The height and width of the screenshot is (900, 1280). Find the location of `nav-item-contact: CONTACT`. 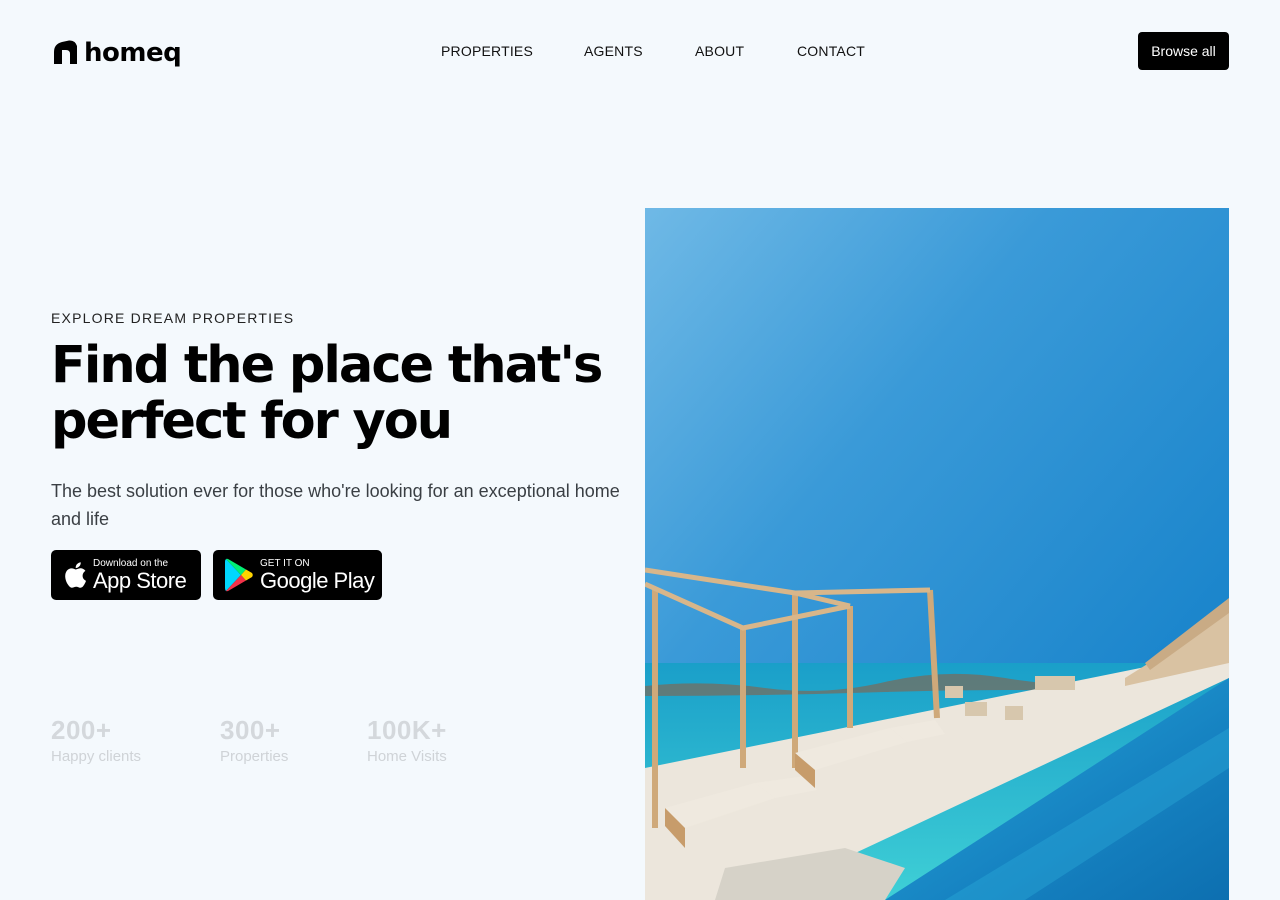

nav-item-contact: CONTACT is located at coordinates (831, 51).